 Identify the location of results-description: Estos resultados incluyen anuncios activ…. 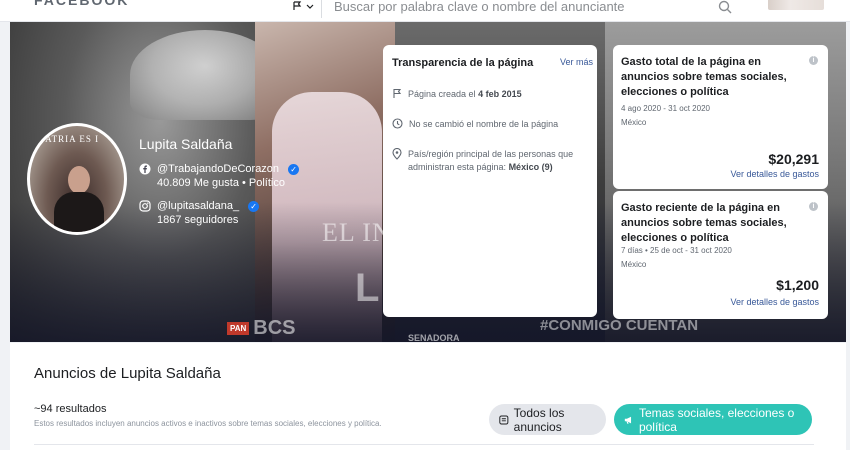
(208, 423).